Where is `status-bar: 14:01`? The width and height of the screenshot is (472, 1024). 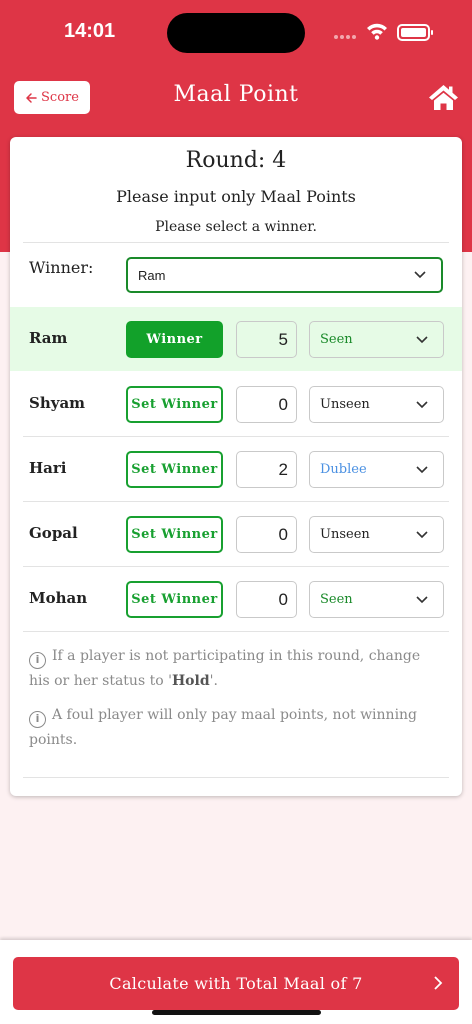 status-bar: 14:01 is located at coordinates (236, 32).